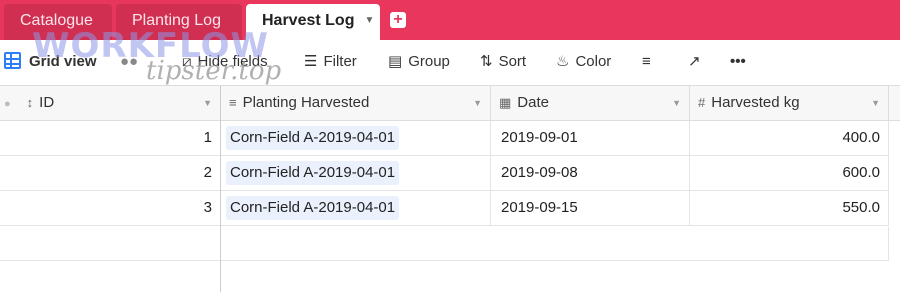 Image resolution: width=900 pixels, height=292 pixels. I want to click on tab-planting-log: Planting Log, so click(179, 22).